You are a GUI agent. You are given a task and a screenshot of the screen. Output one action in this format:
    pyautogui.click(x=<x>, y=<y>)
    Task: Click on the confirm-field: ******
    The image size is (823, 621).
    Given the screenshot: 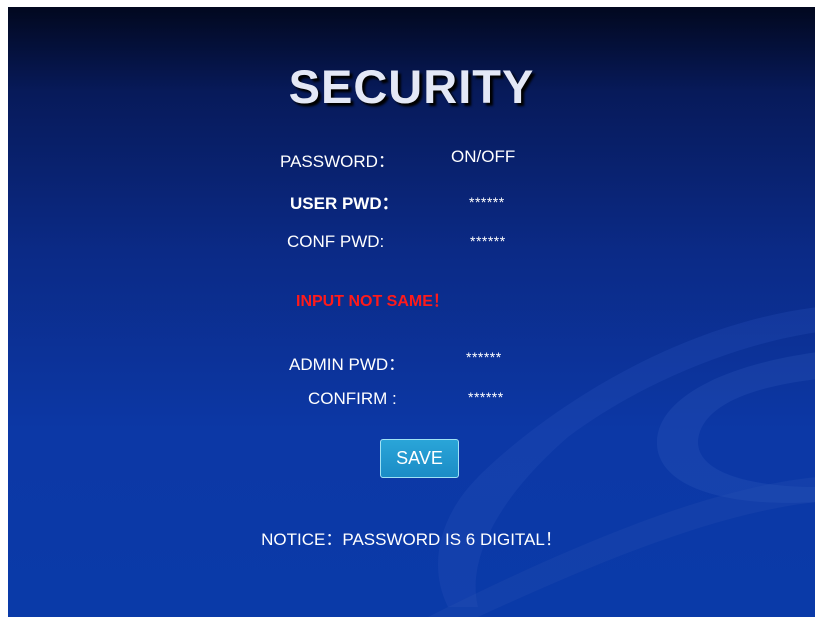 What is the action you would take?
    pyautogui.click(x=486, y=397)
    